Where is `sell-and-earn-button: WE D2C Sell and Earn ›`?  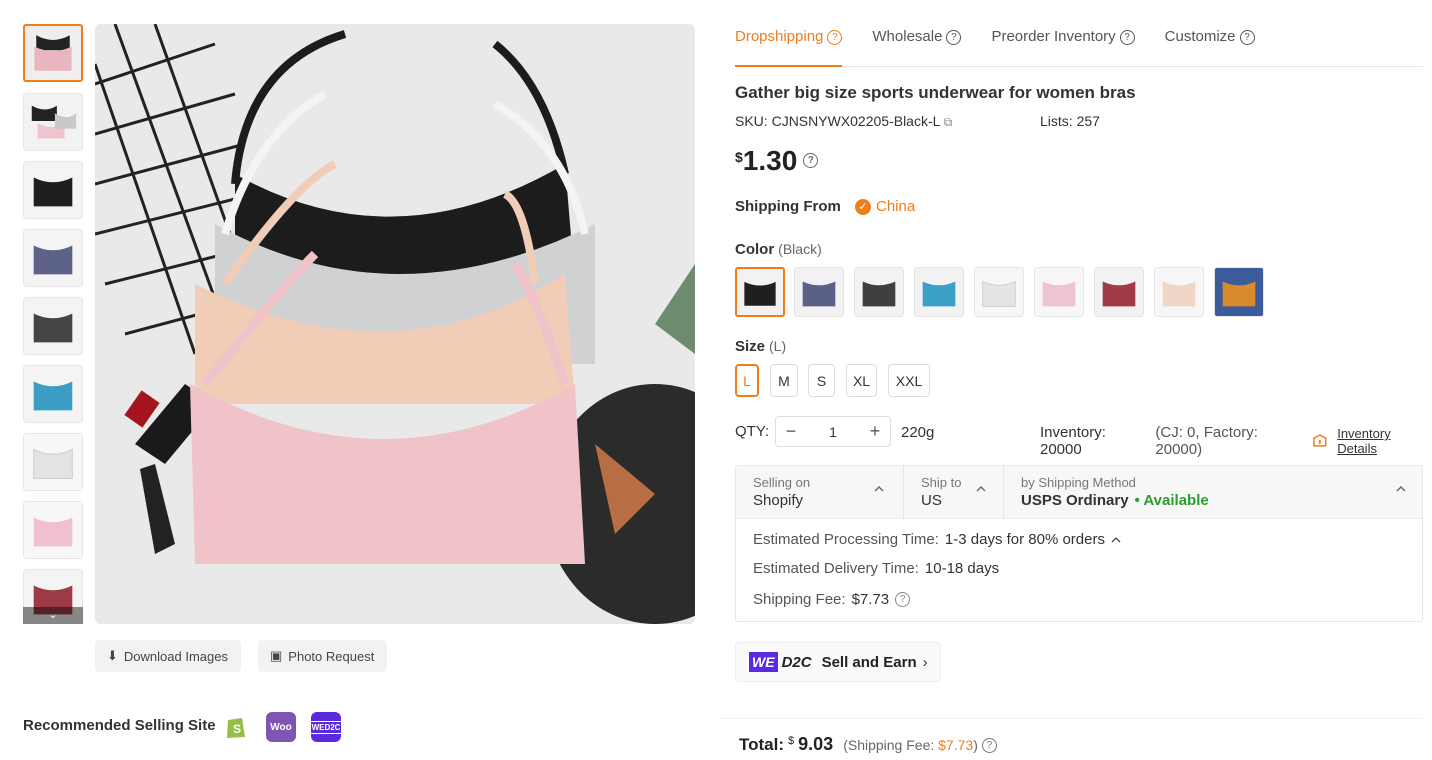 sell-and-earn-button: WE D2C Sell and Earn › is located at coordinates (838, 662).